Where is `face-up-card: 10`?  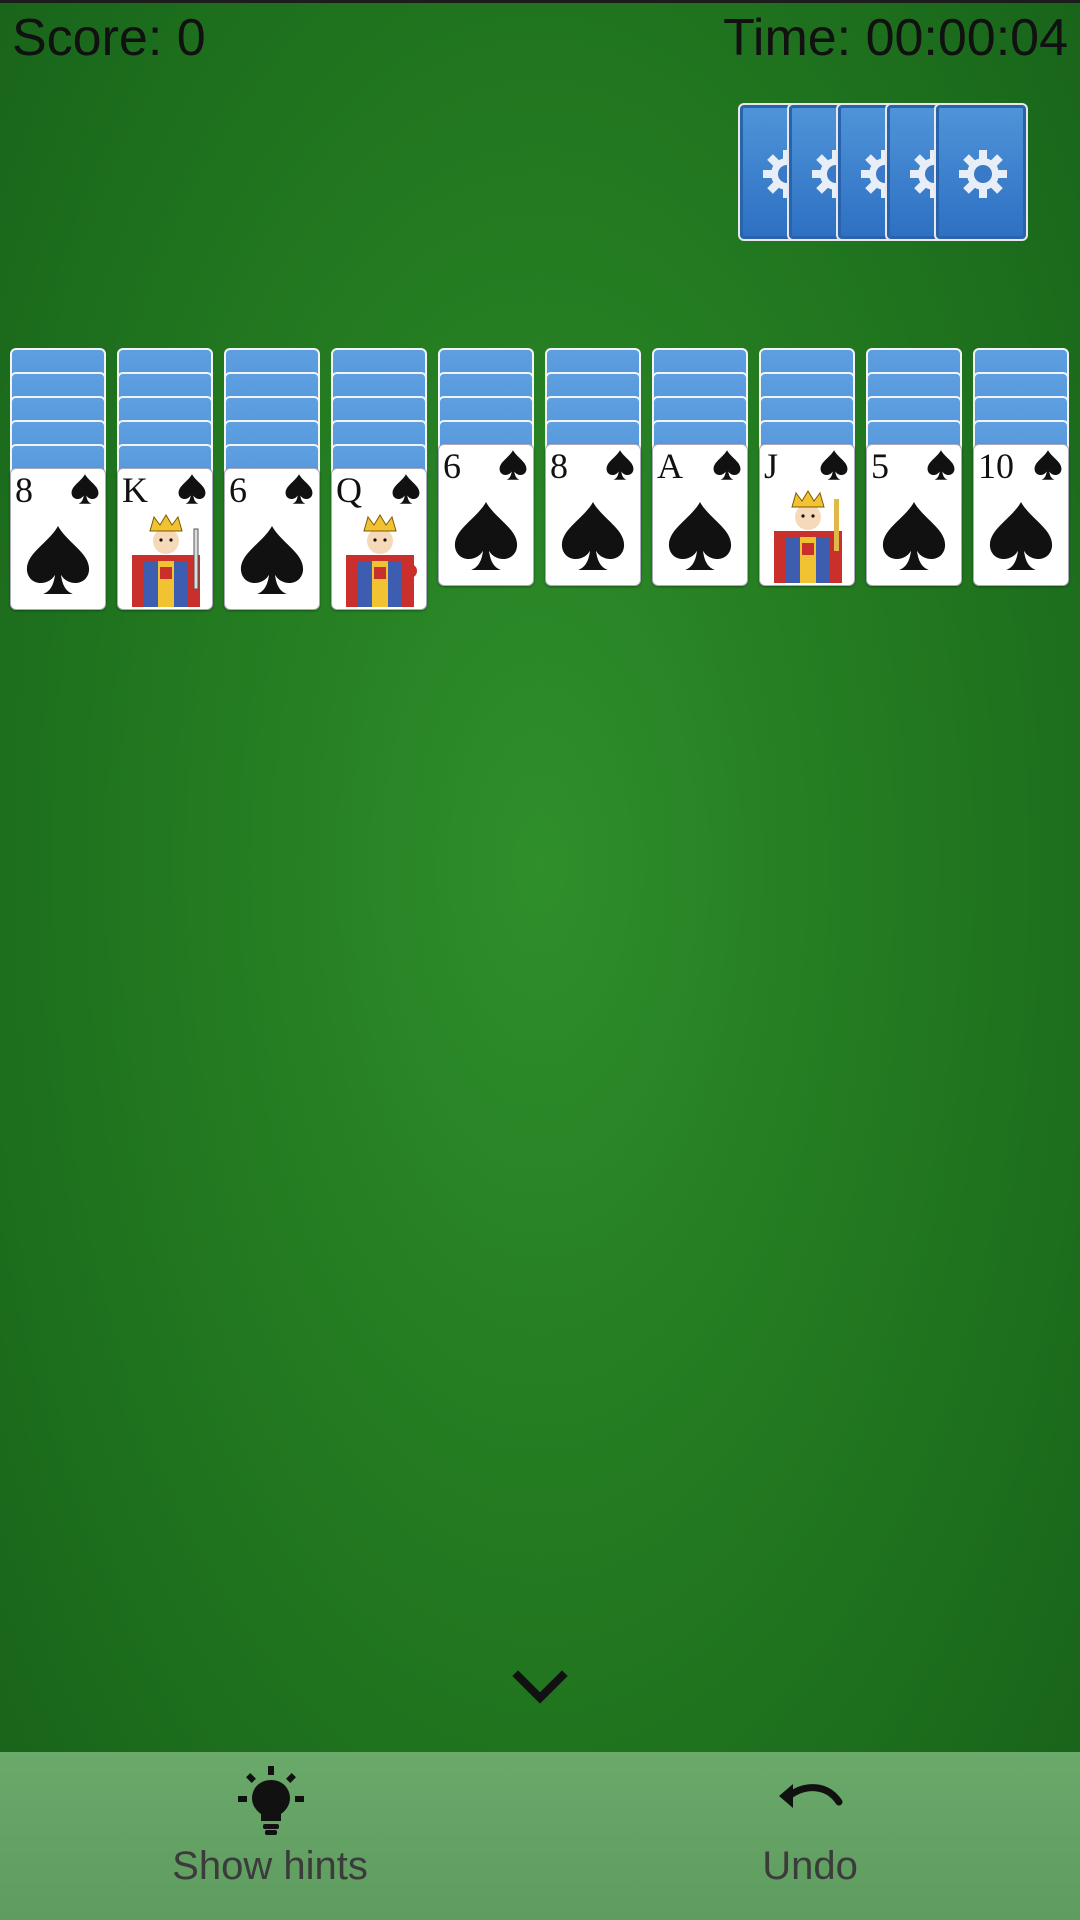 face-up-card: 10 is located at coordinates (1021, 515).